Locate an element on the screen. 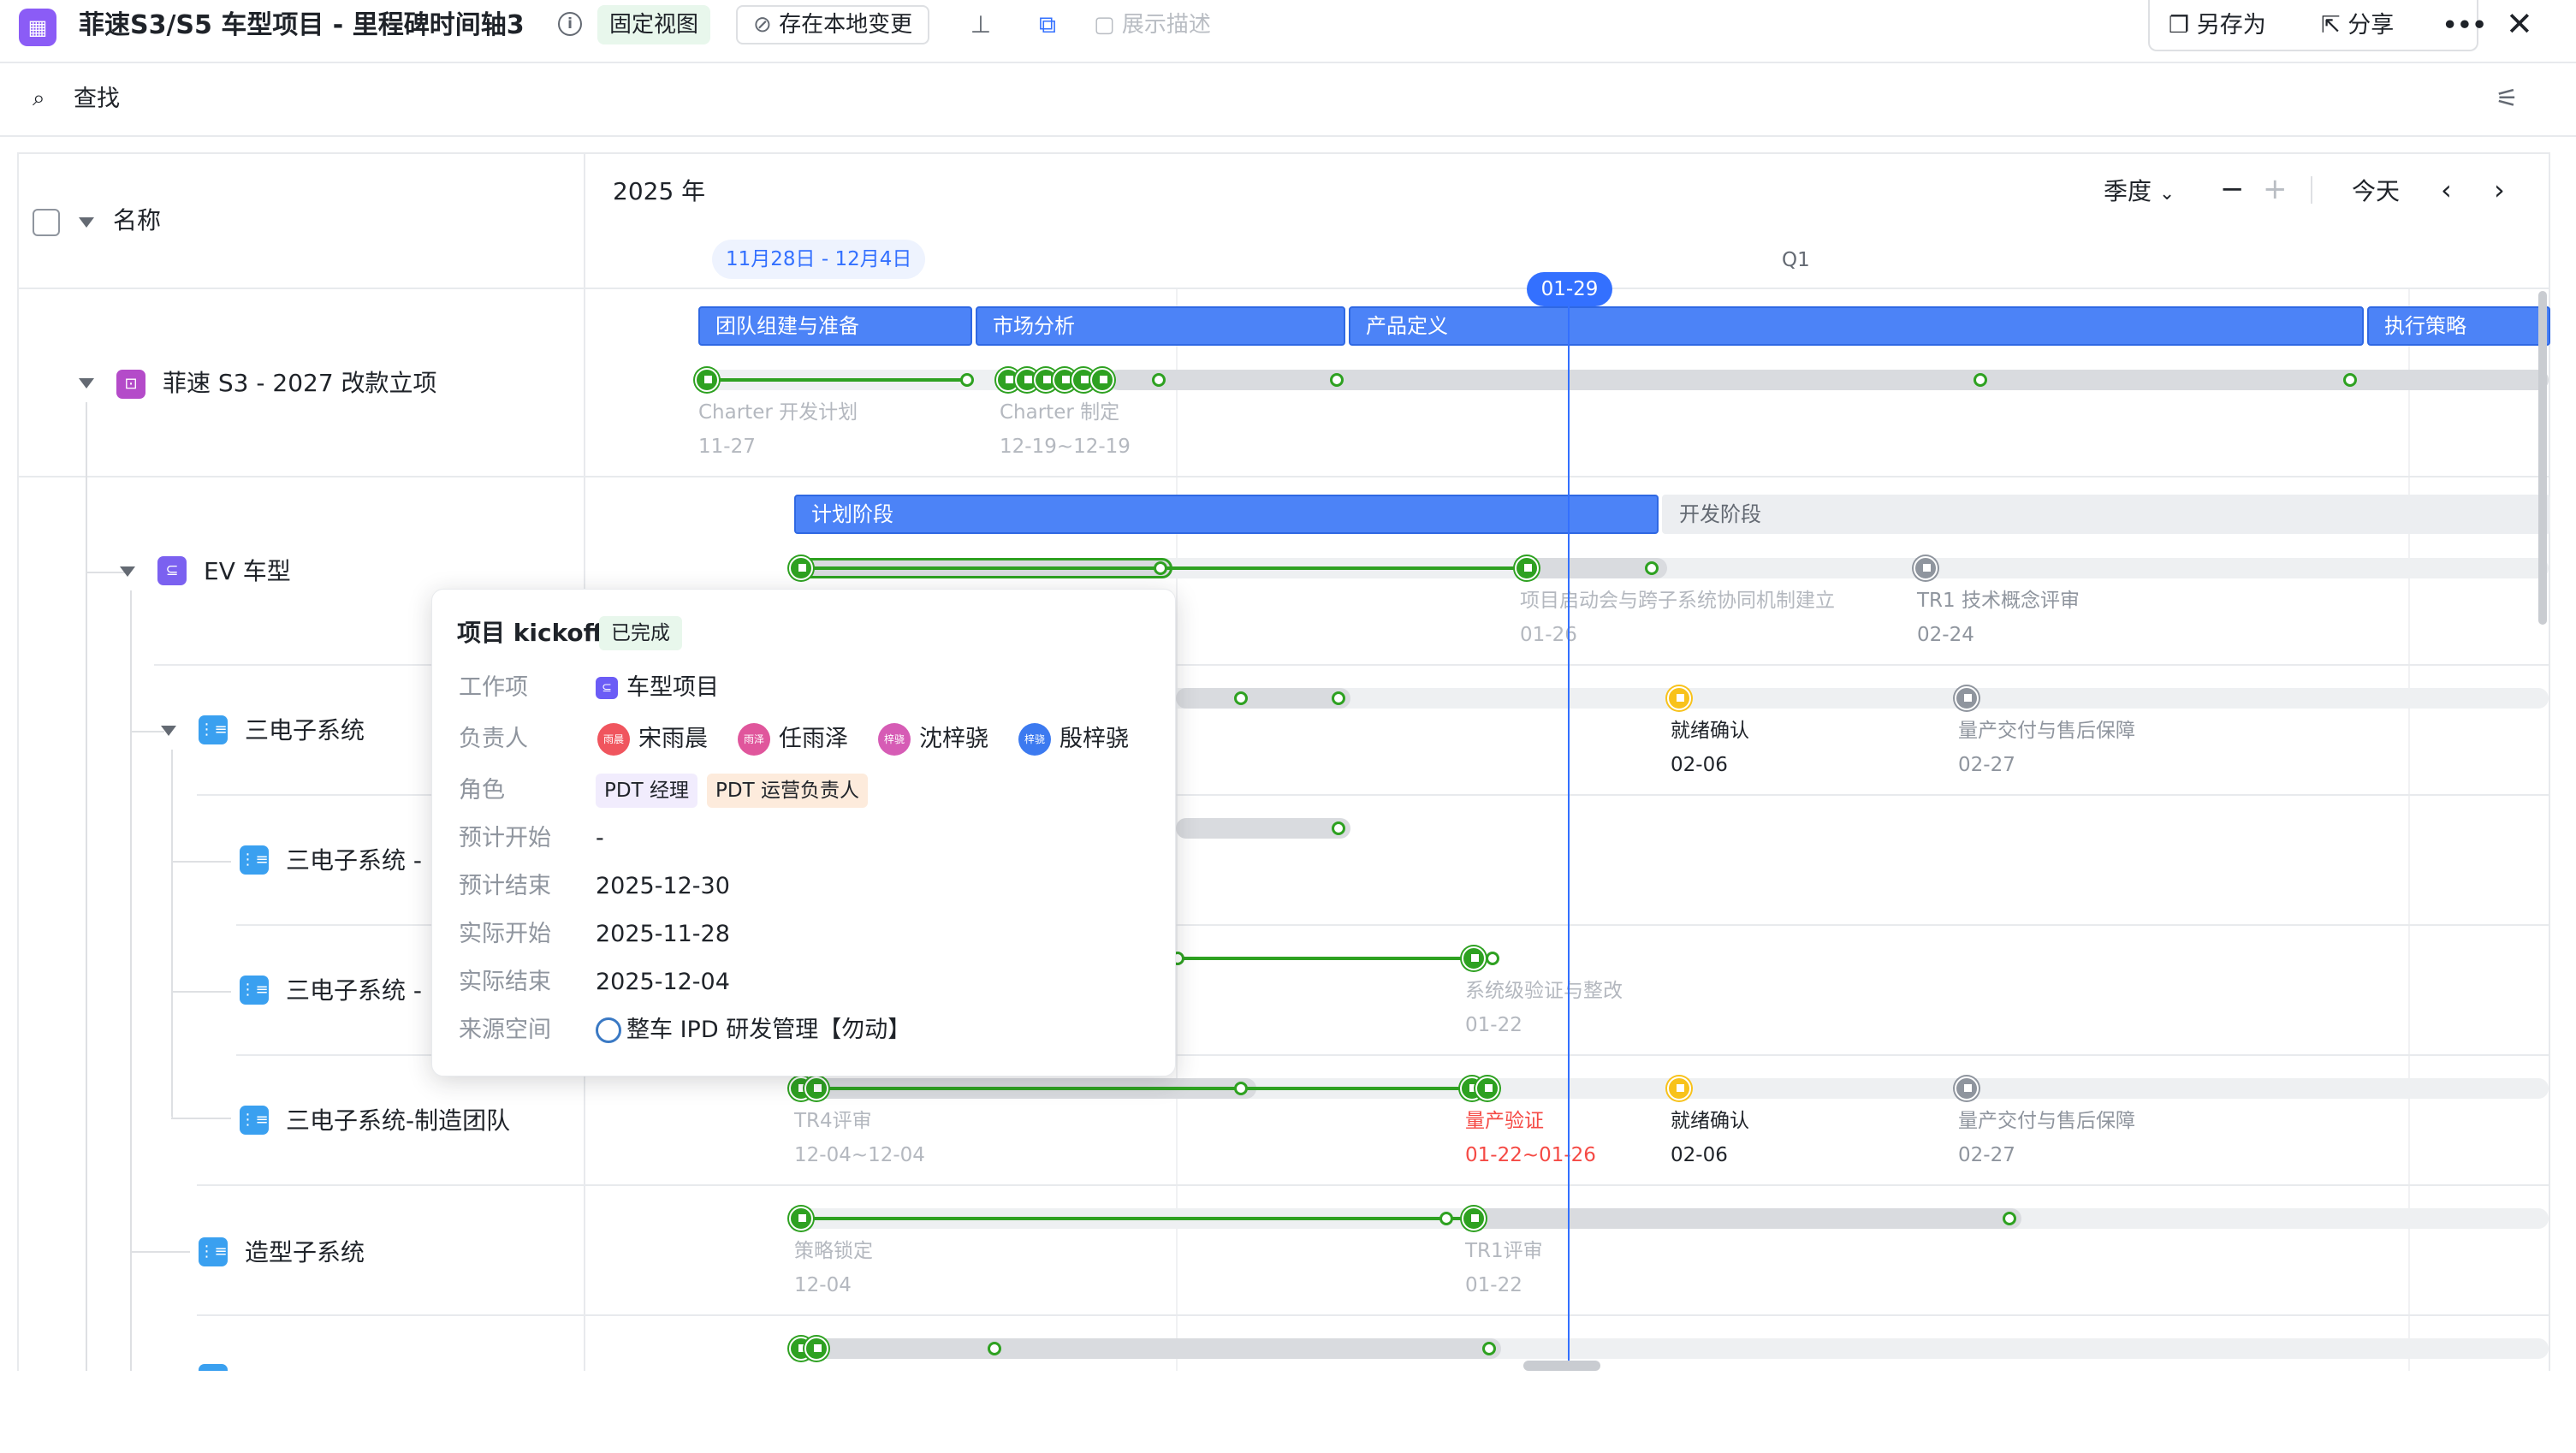 This screenshot has width=2576, height=1453. phase-bar: 执行策略 is located at coordinates (2458, 326).